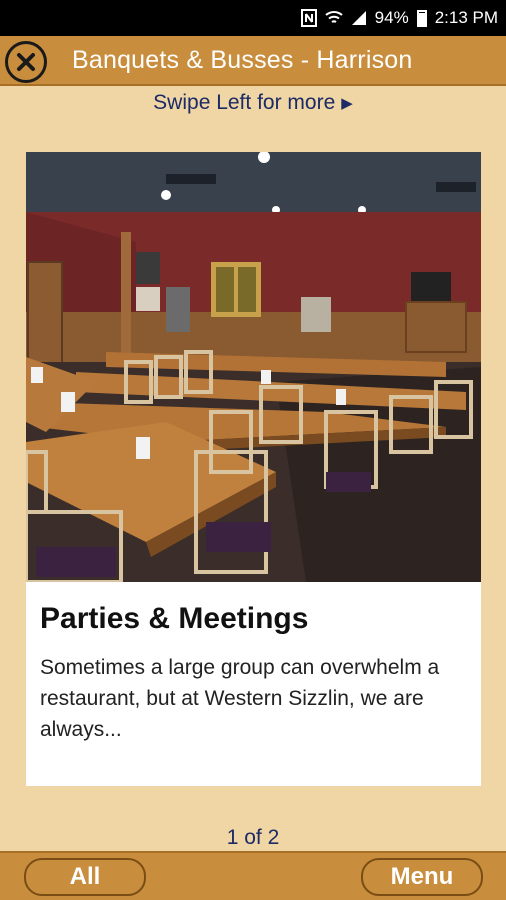 This screenshot has width=506, height=900. I want to click on clock: 2:13 PM, so click(466, 17).